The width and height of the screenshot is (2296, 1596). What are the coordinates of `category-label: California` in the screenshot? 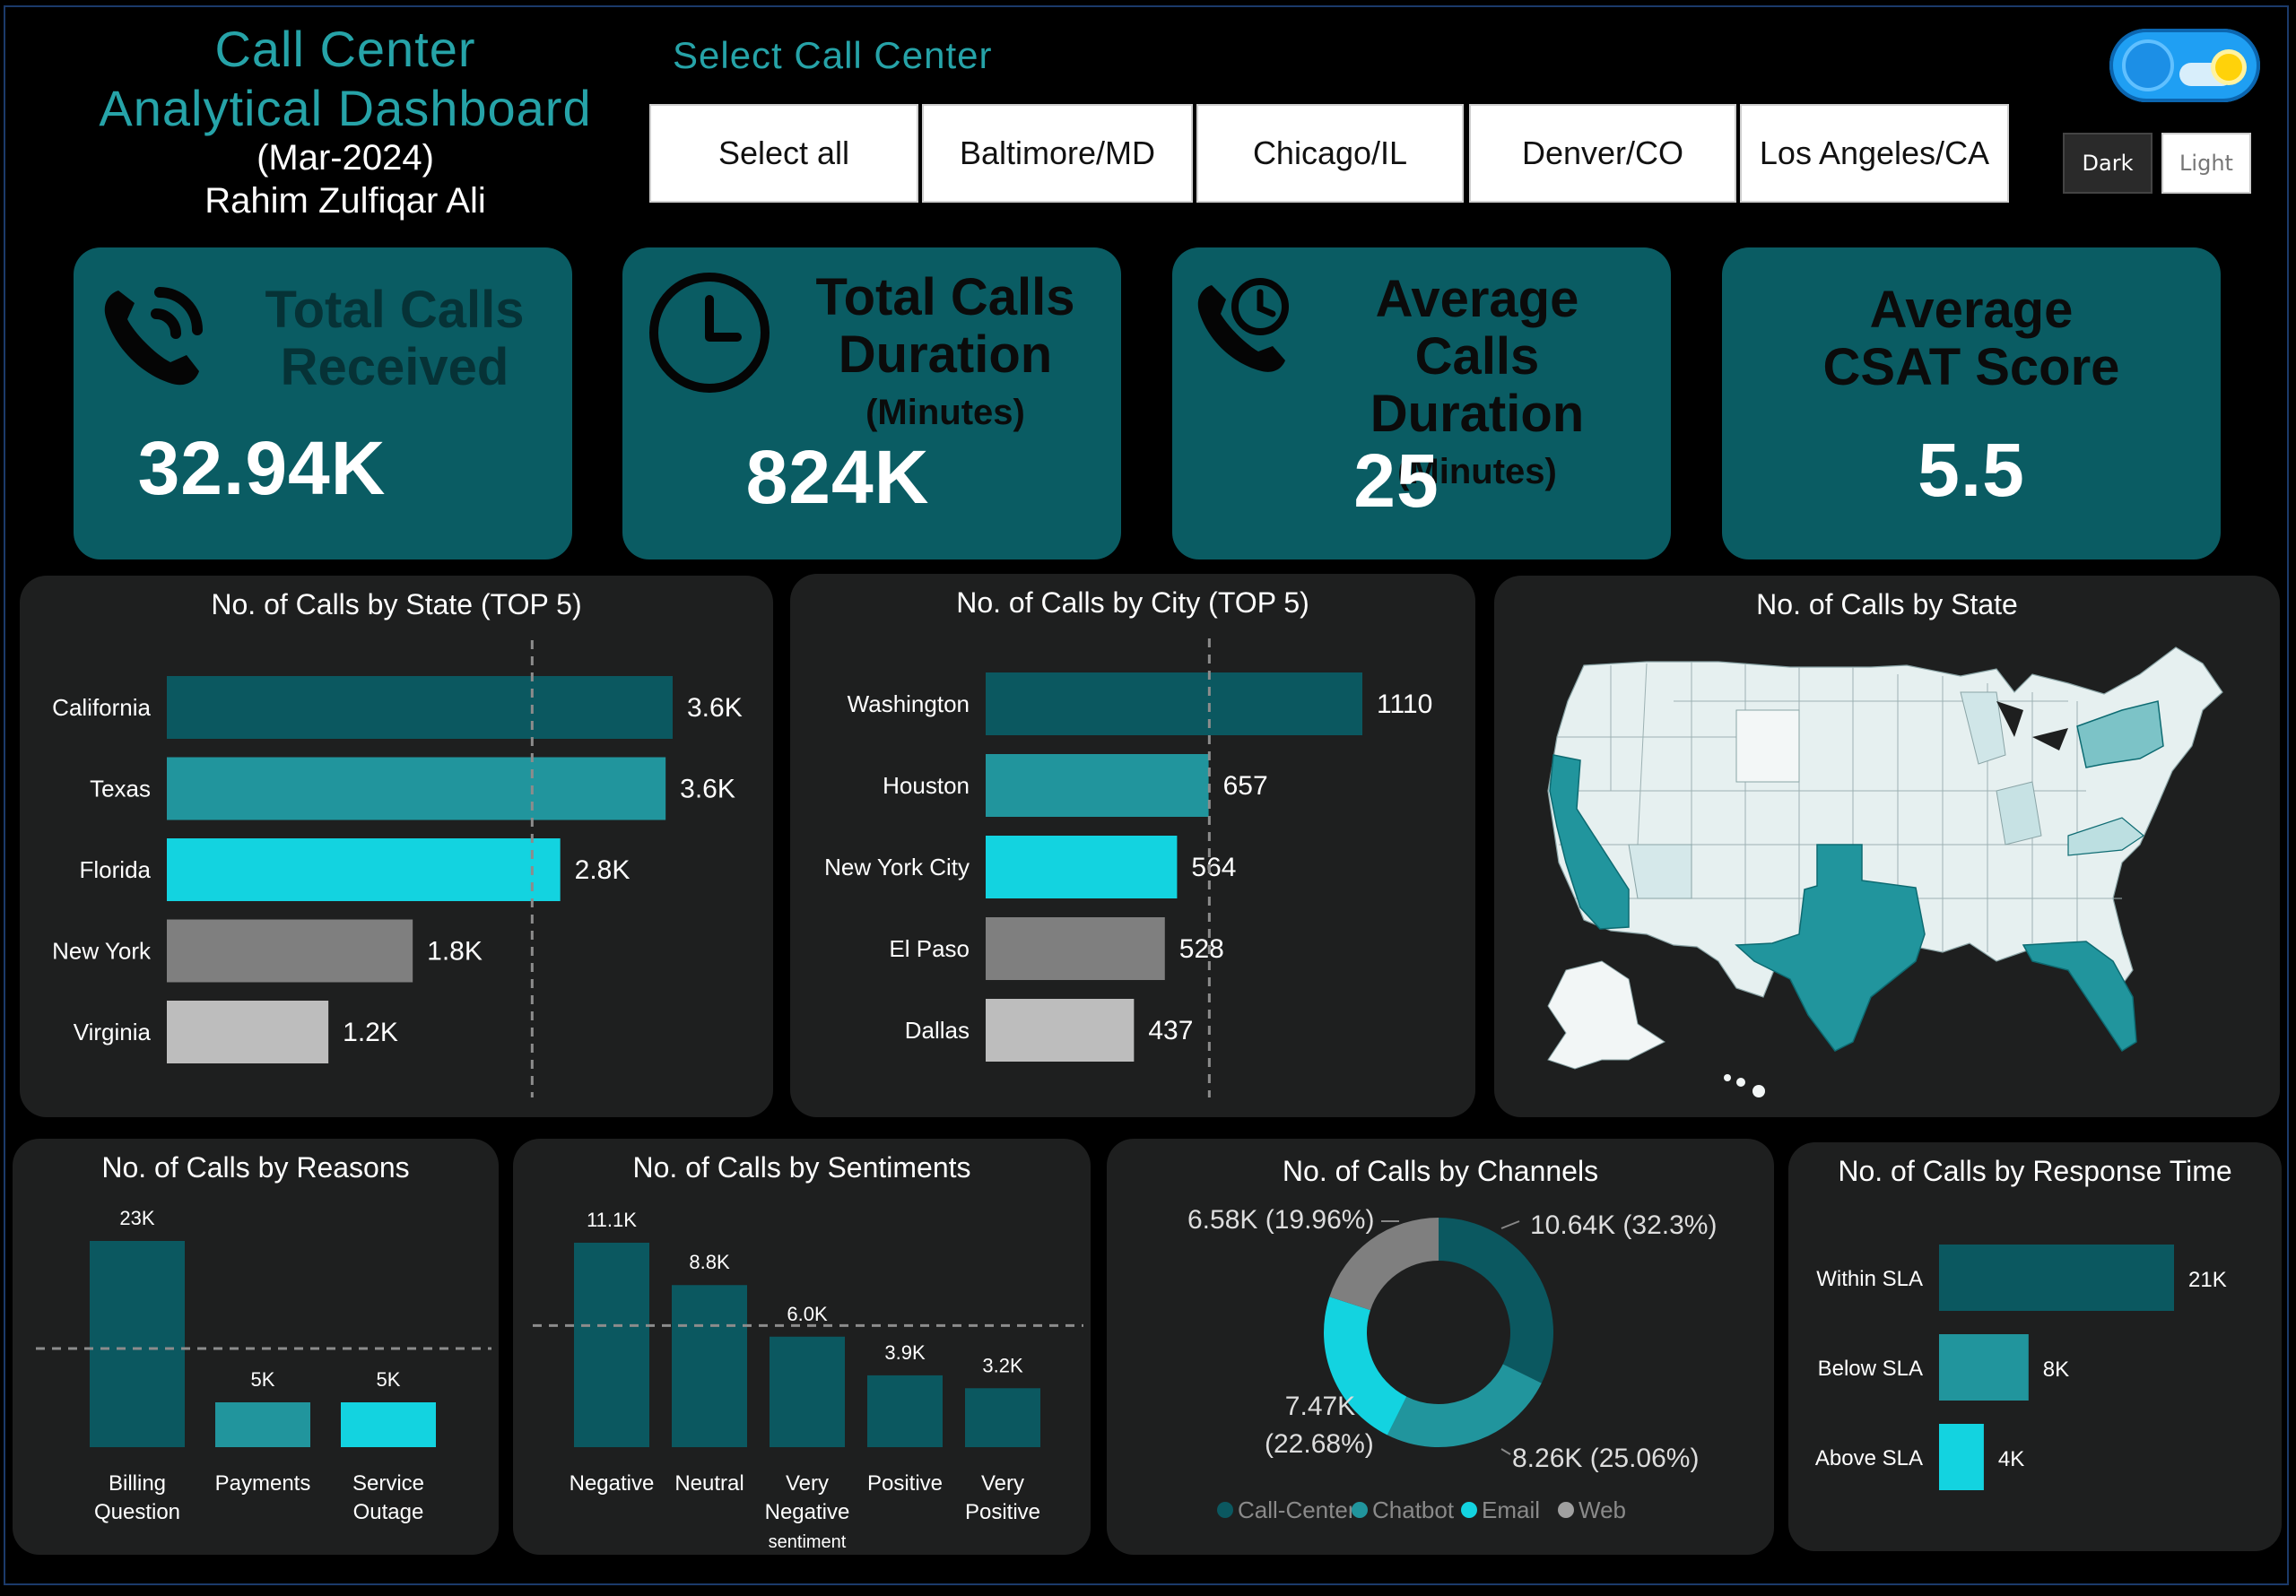 It's located at (101, 707).